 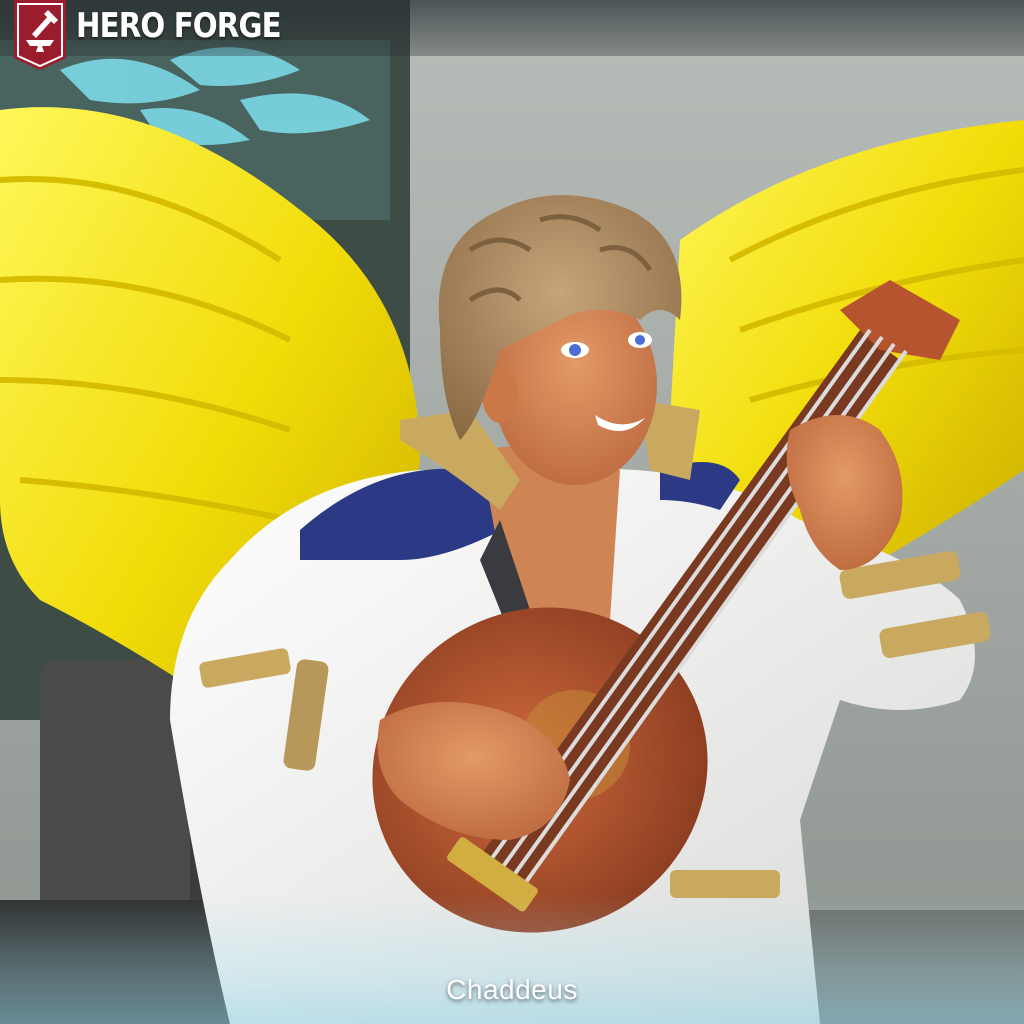 I want to click on brand-name: HERO FORGE, so click(x=179, y=26).